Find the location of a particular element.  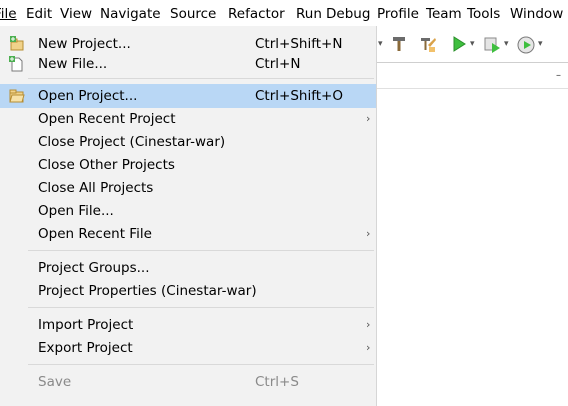

menu-item-label: Close All Projects is located at coordinates (96, 188).